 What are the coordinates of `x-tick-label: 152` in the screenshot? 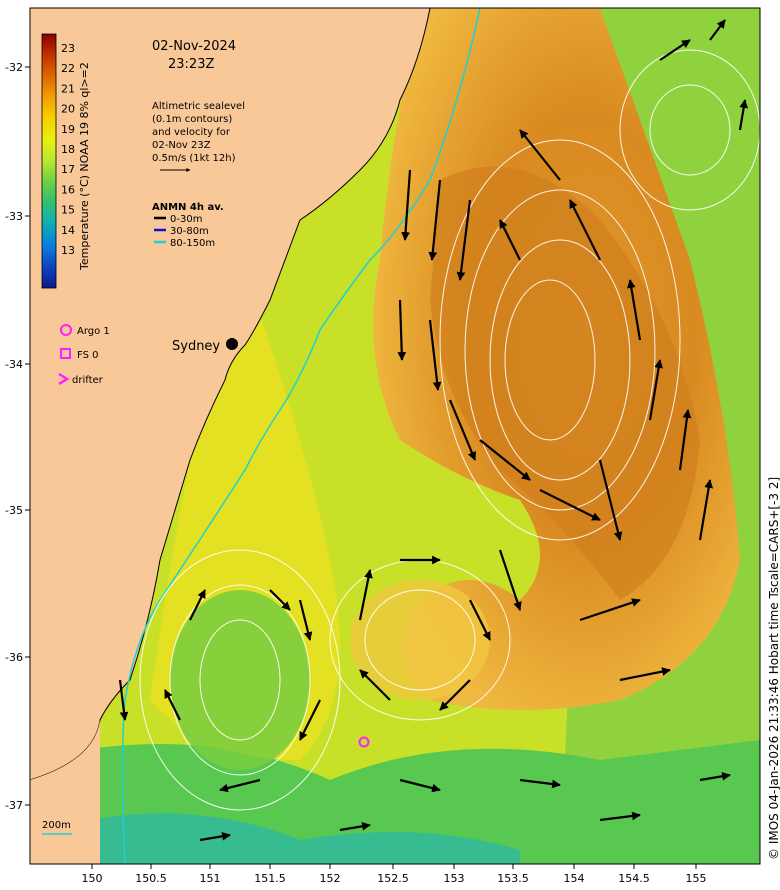 It's located at (330, 878).